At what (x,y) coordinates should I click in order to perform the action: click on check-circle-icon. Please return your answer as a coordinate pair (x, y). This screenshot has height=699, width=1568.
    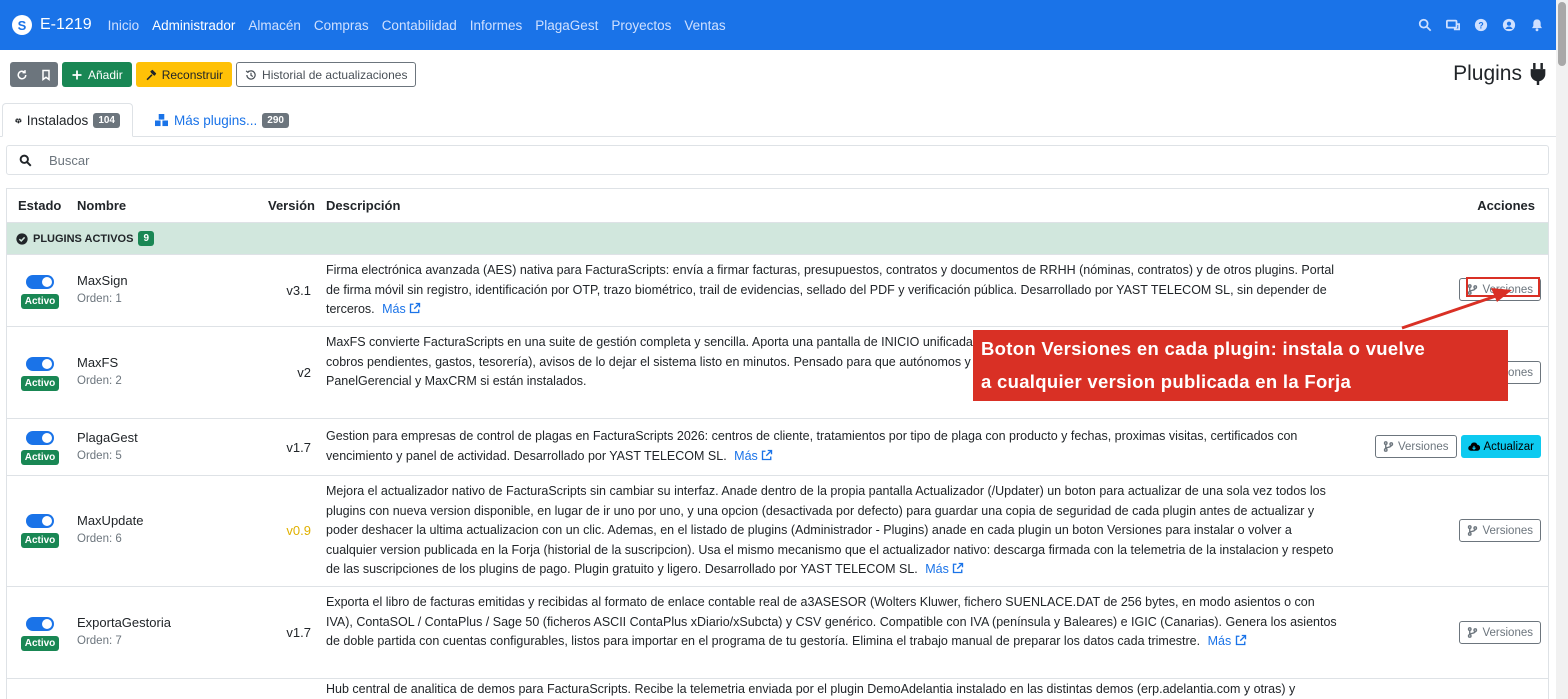
    Looking at the image, I should click on (22, 238).